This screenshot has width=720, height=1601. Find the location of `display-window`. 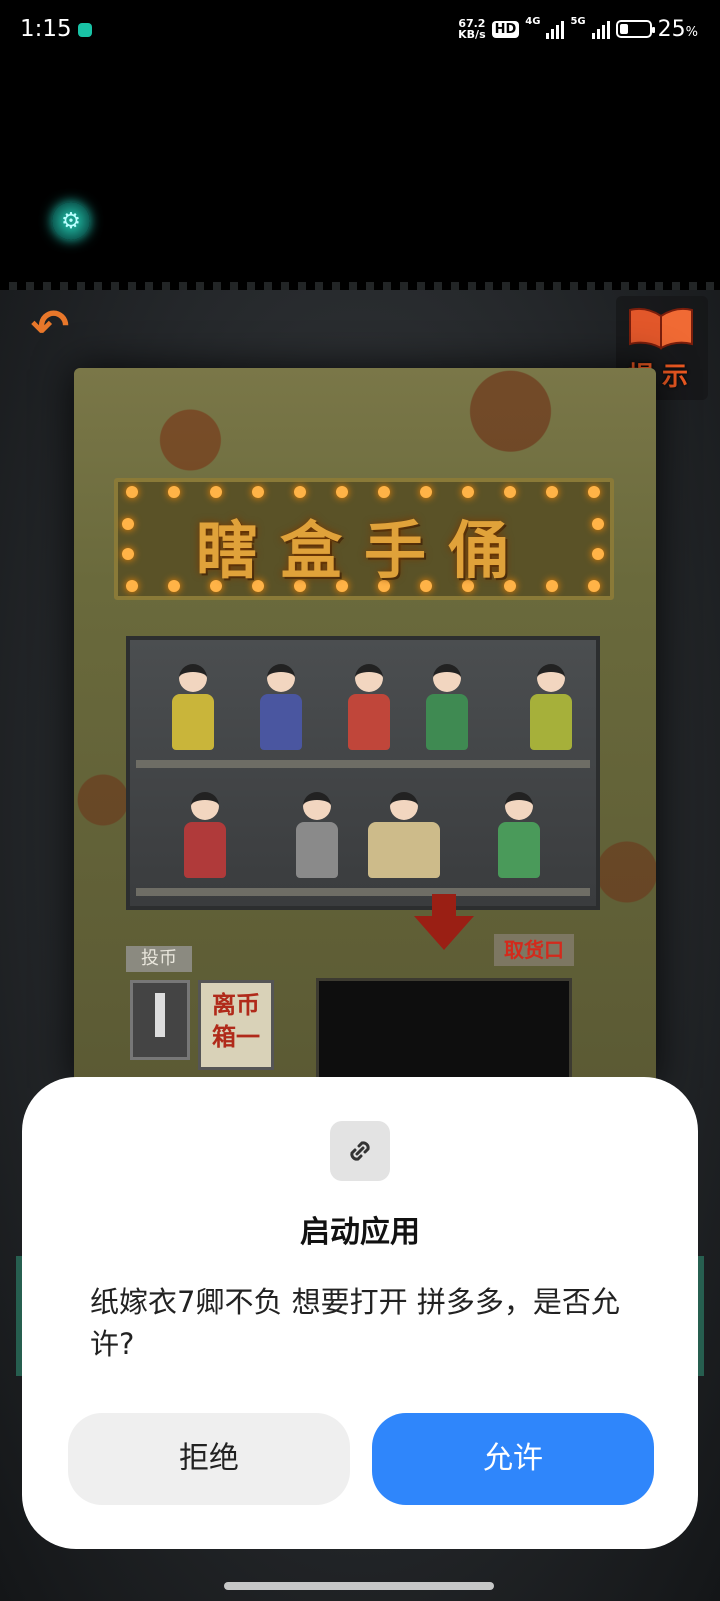

display-window is located at coordinates (363, 773).